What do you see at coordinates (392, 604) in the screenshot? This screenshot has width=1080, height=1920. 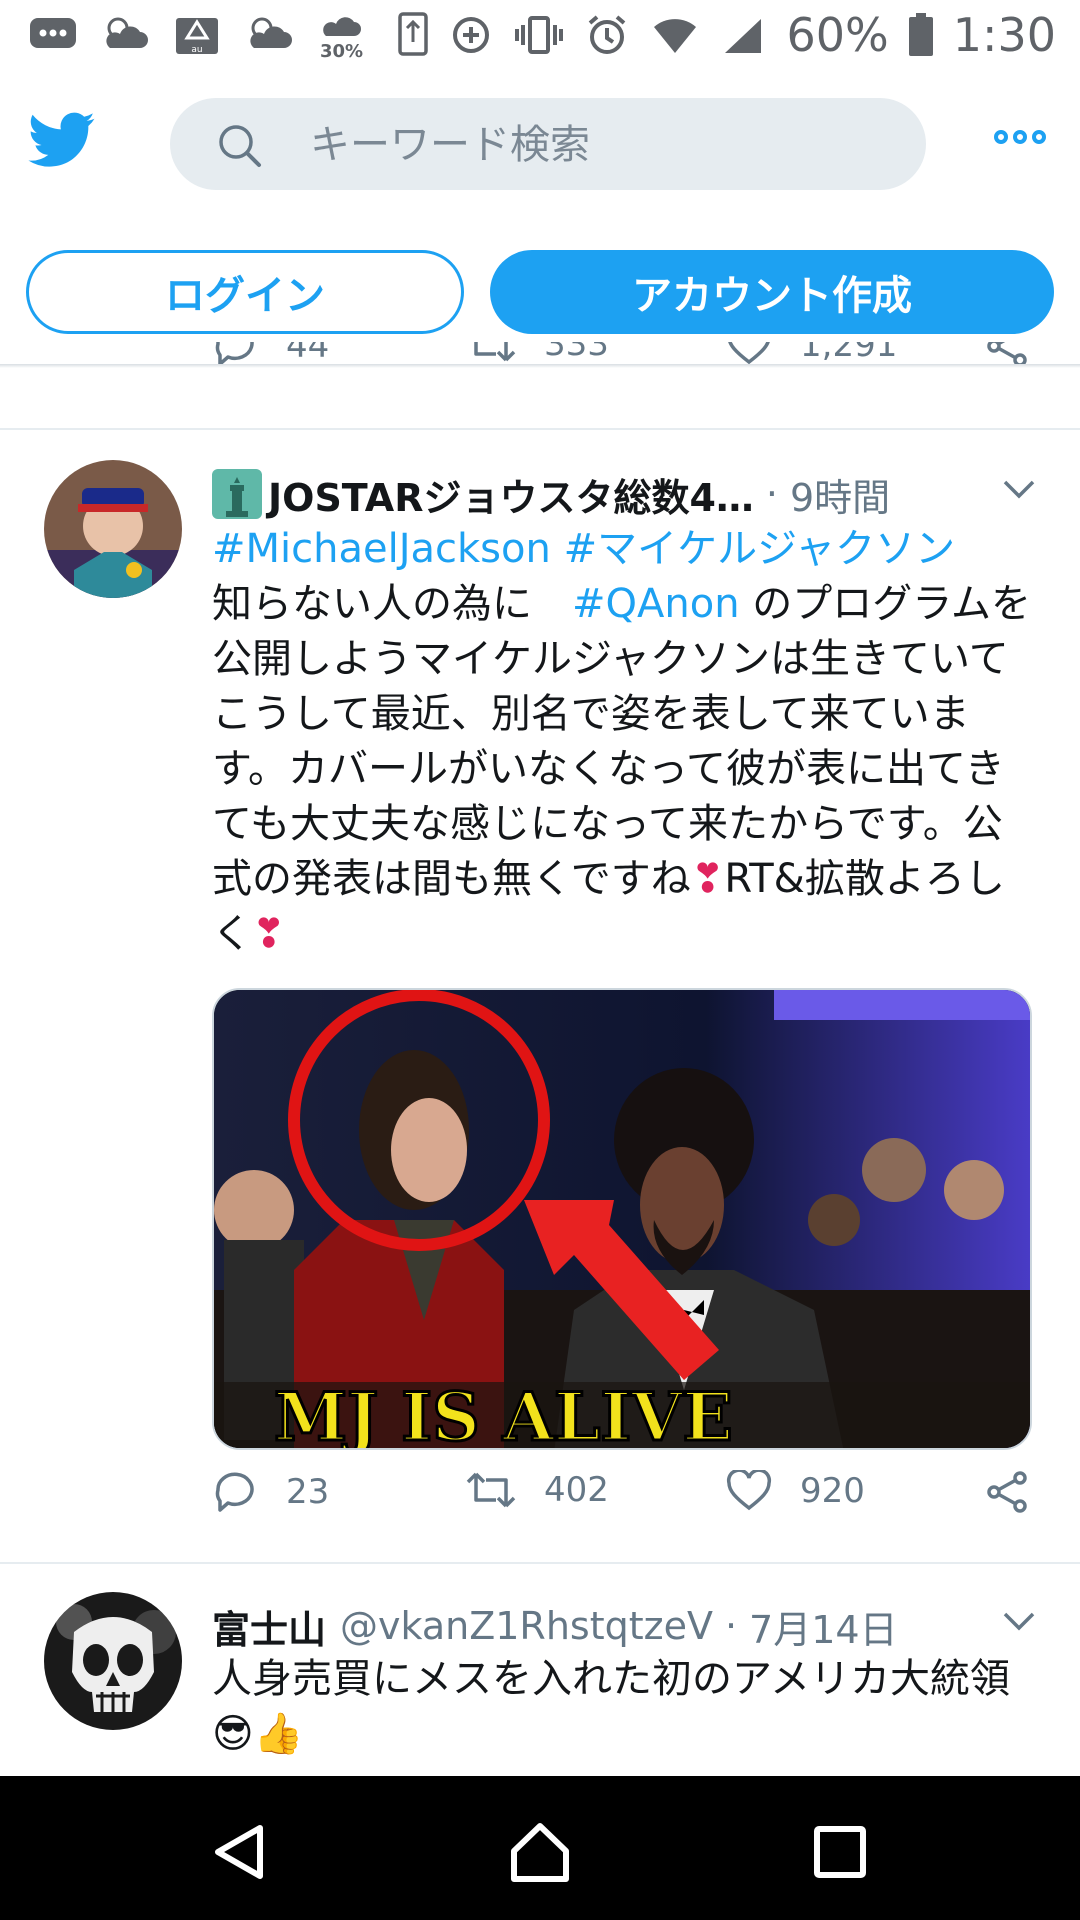 I see `tweet-text-part-1: 知らない人の為に` at bounding box center [392, 604].